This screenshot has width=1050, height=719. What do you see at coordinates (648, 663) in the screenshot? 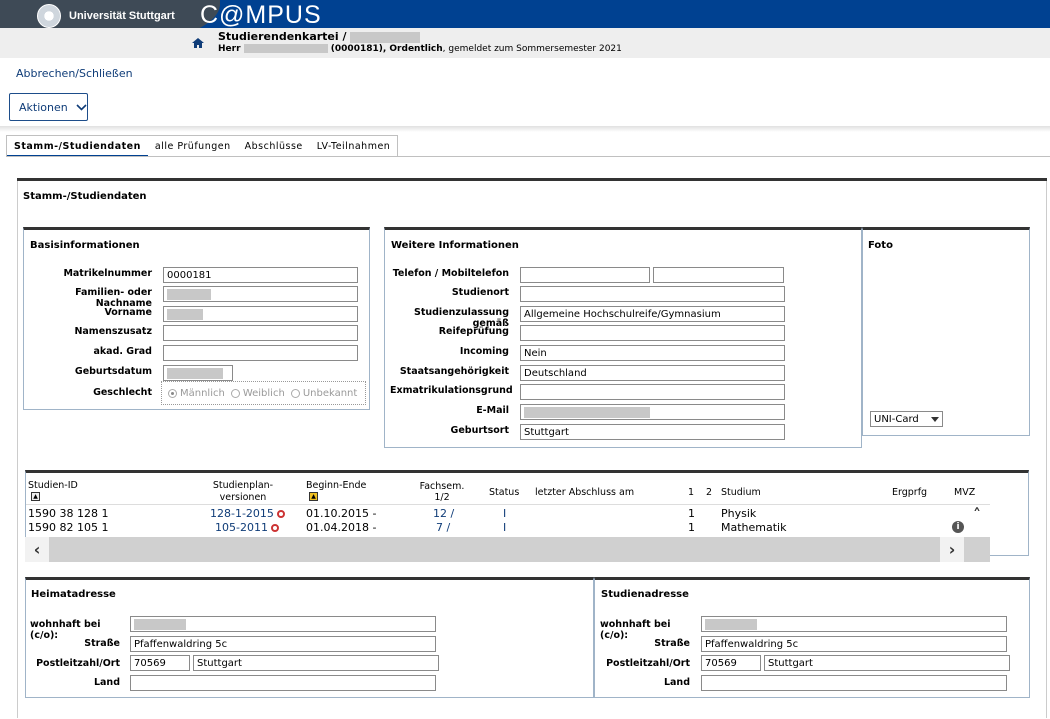
I see `studien-plz-label: Postleitzahl/Ort` at bounding box center [648, 663].